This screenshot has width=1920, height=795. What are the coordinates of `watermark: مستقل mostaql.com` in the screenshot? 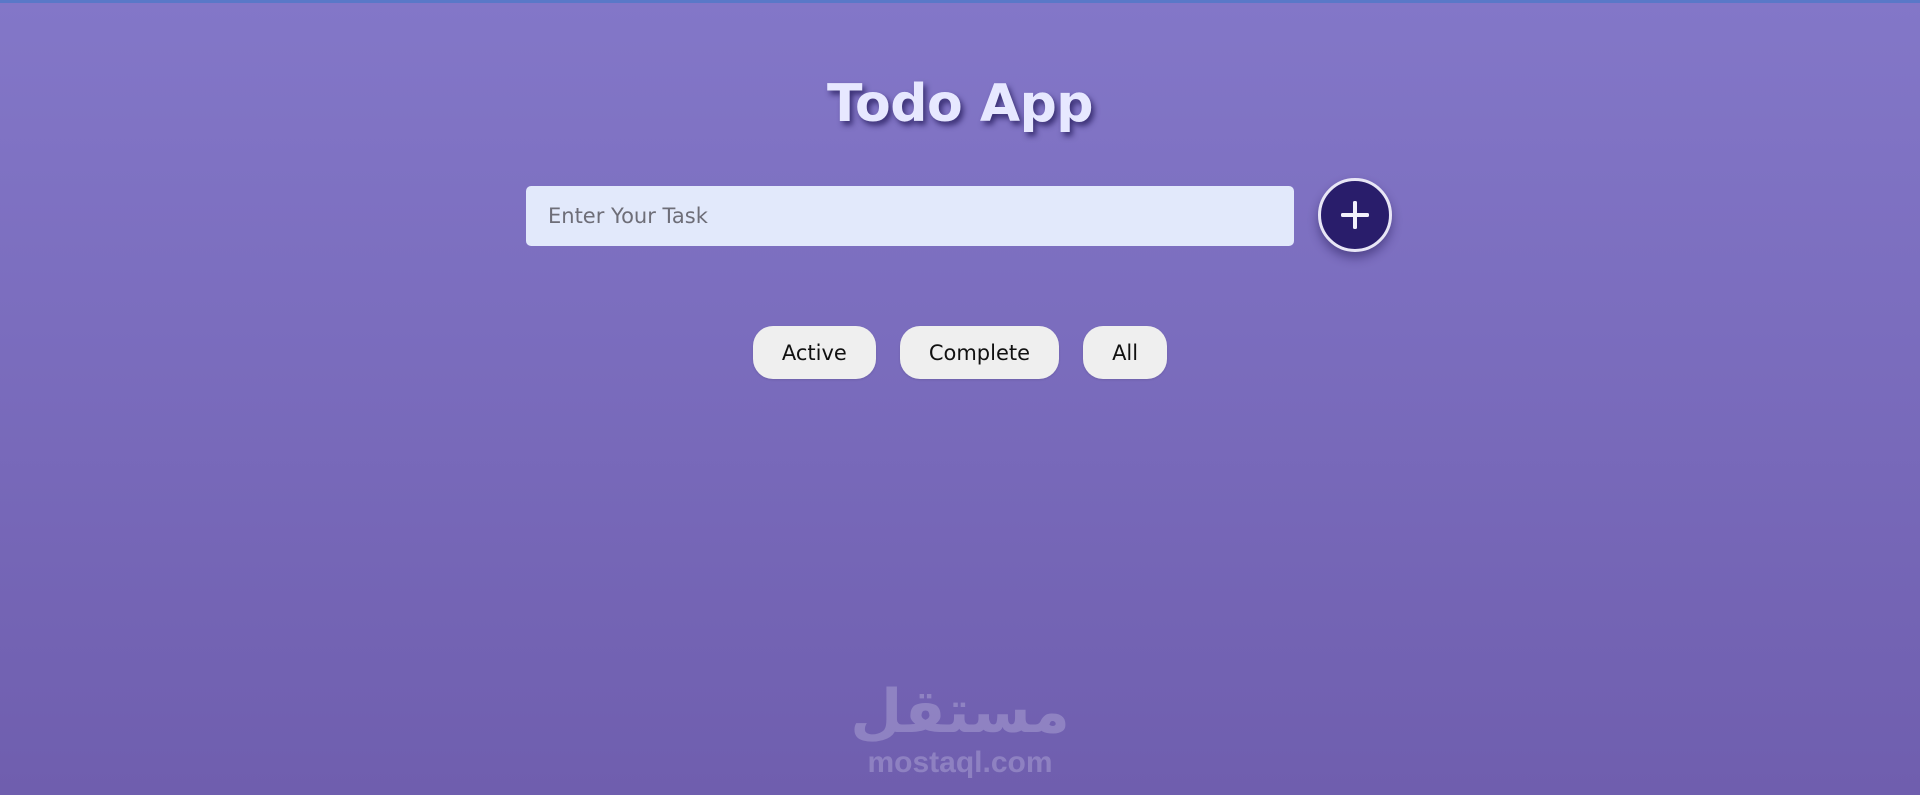 It's located at (960, 729).